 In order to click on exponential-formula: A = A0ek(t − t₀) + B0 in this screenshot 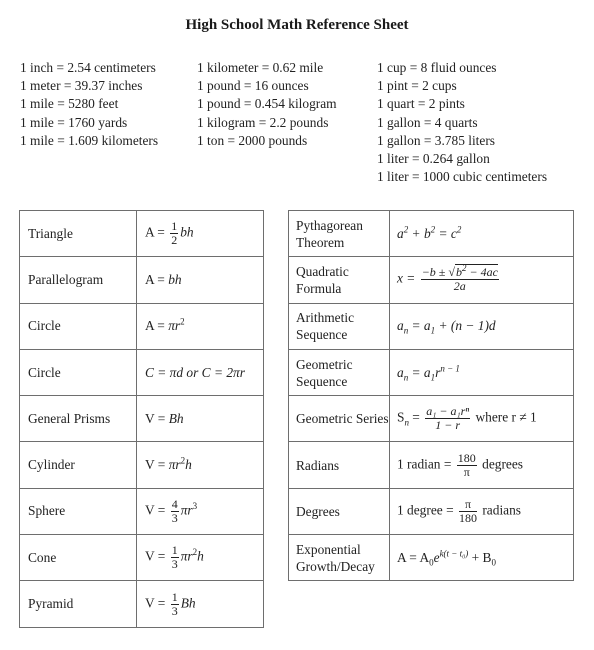, I will do `click(481, 558)`.